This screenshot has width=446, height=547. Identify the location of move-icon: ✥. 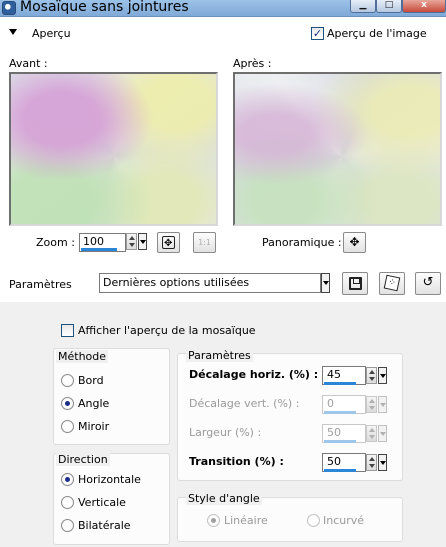
(354, 242).